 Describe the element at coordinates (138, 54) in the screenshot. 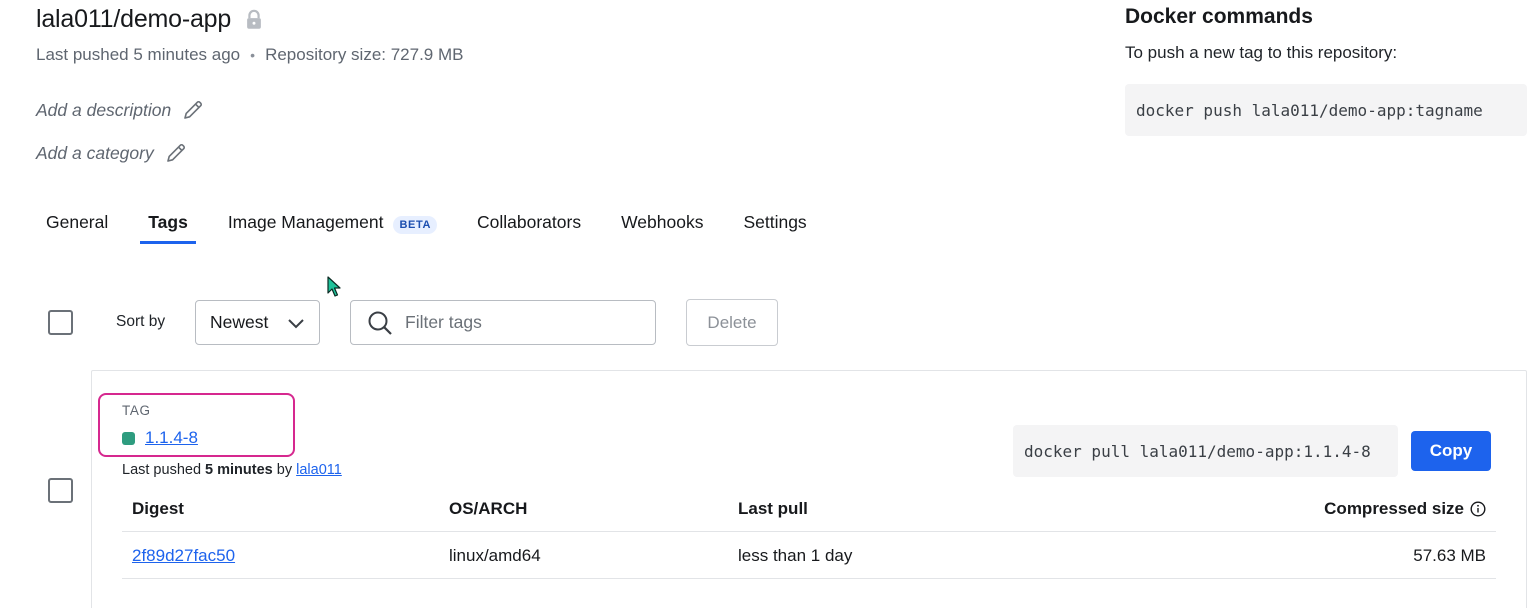

I see `last-pushed-text: Last pushed 5 minutes ago` at that location.